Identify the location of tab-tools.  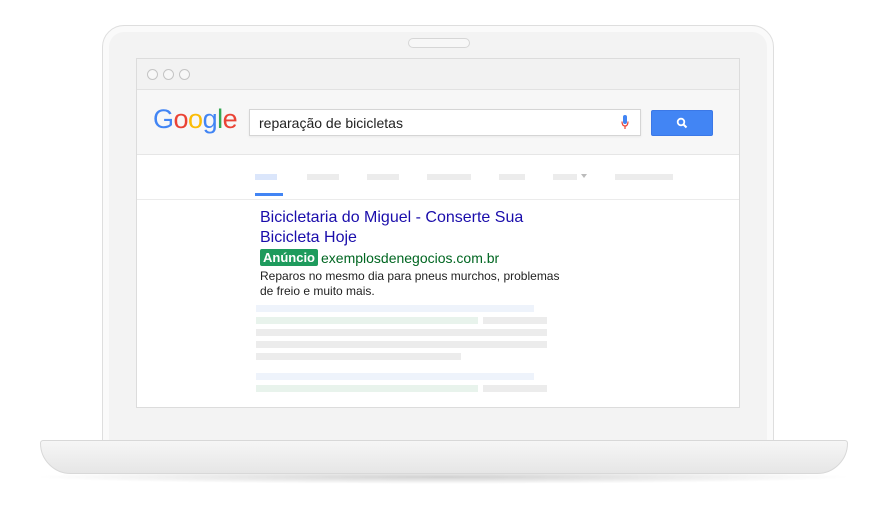
(644, 177).